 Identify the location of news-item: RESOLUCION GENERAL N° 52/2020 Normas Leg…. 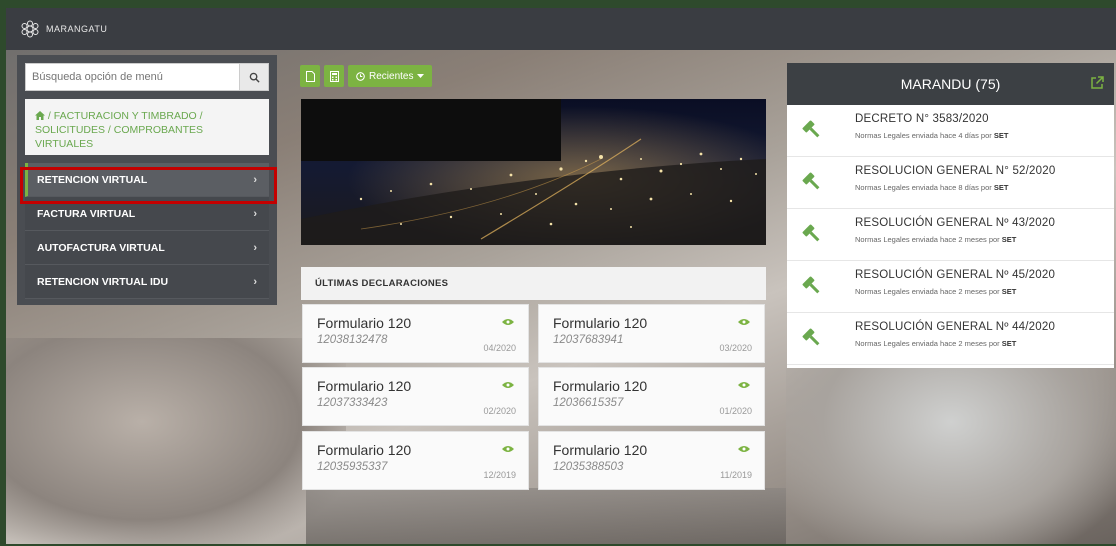
(950, 183).